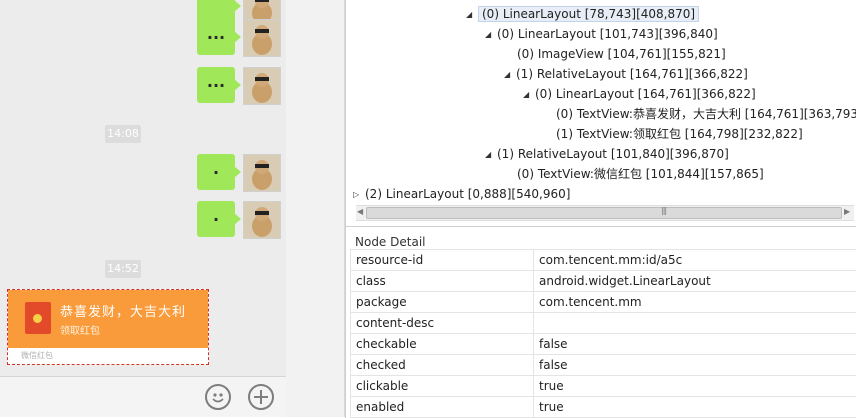 This screenshot has height=418, width=856. Describe the element at coordinates (442, 365) in the screenshot. I see `property-key: checked` at that location.